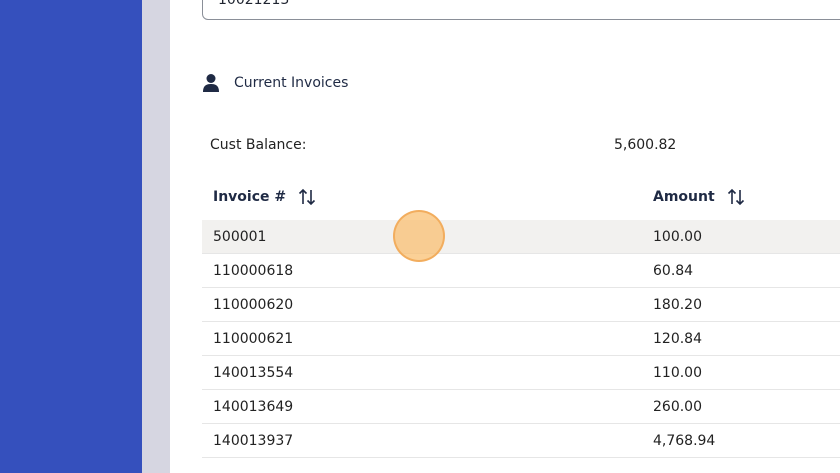  Describe the element at coordinates (521, 271) in the screenshot. I see `table-row: 110000618 60.84` at that location.